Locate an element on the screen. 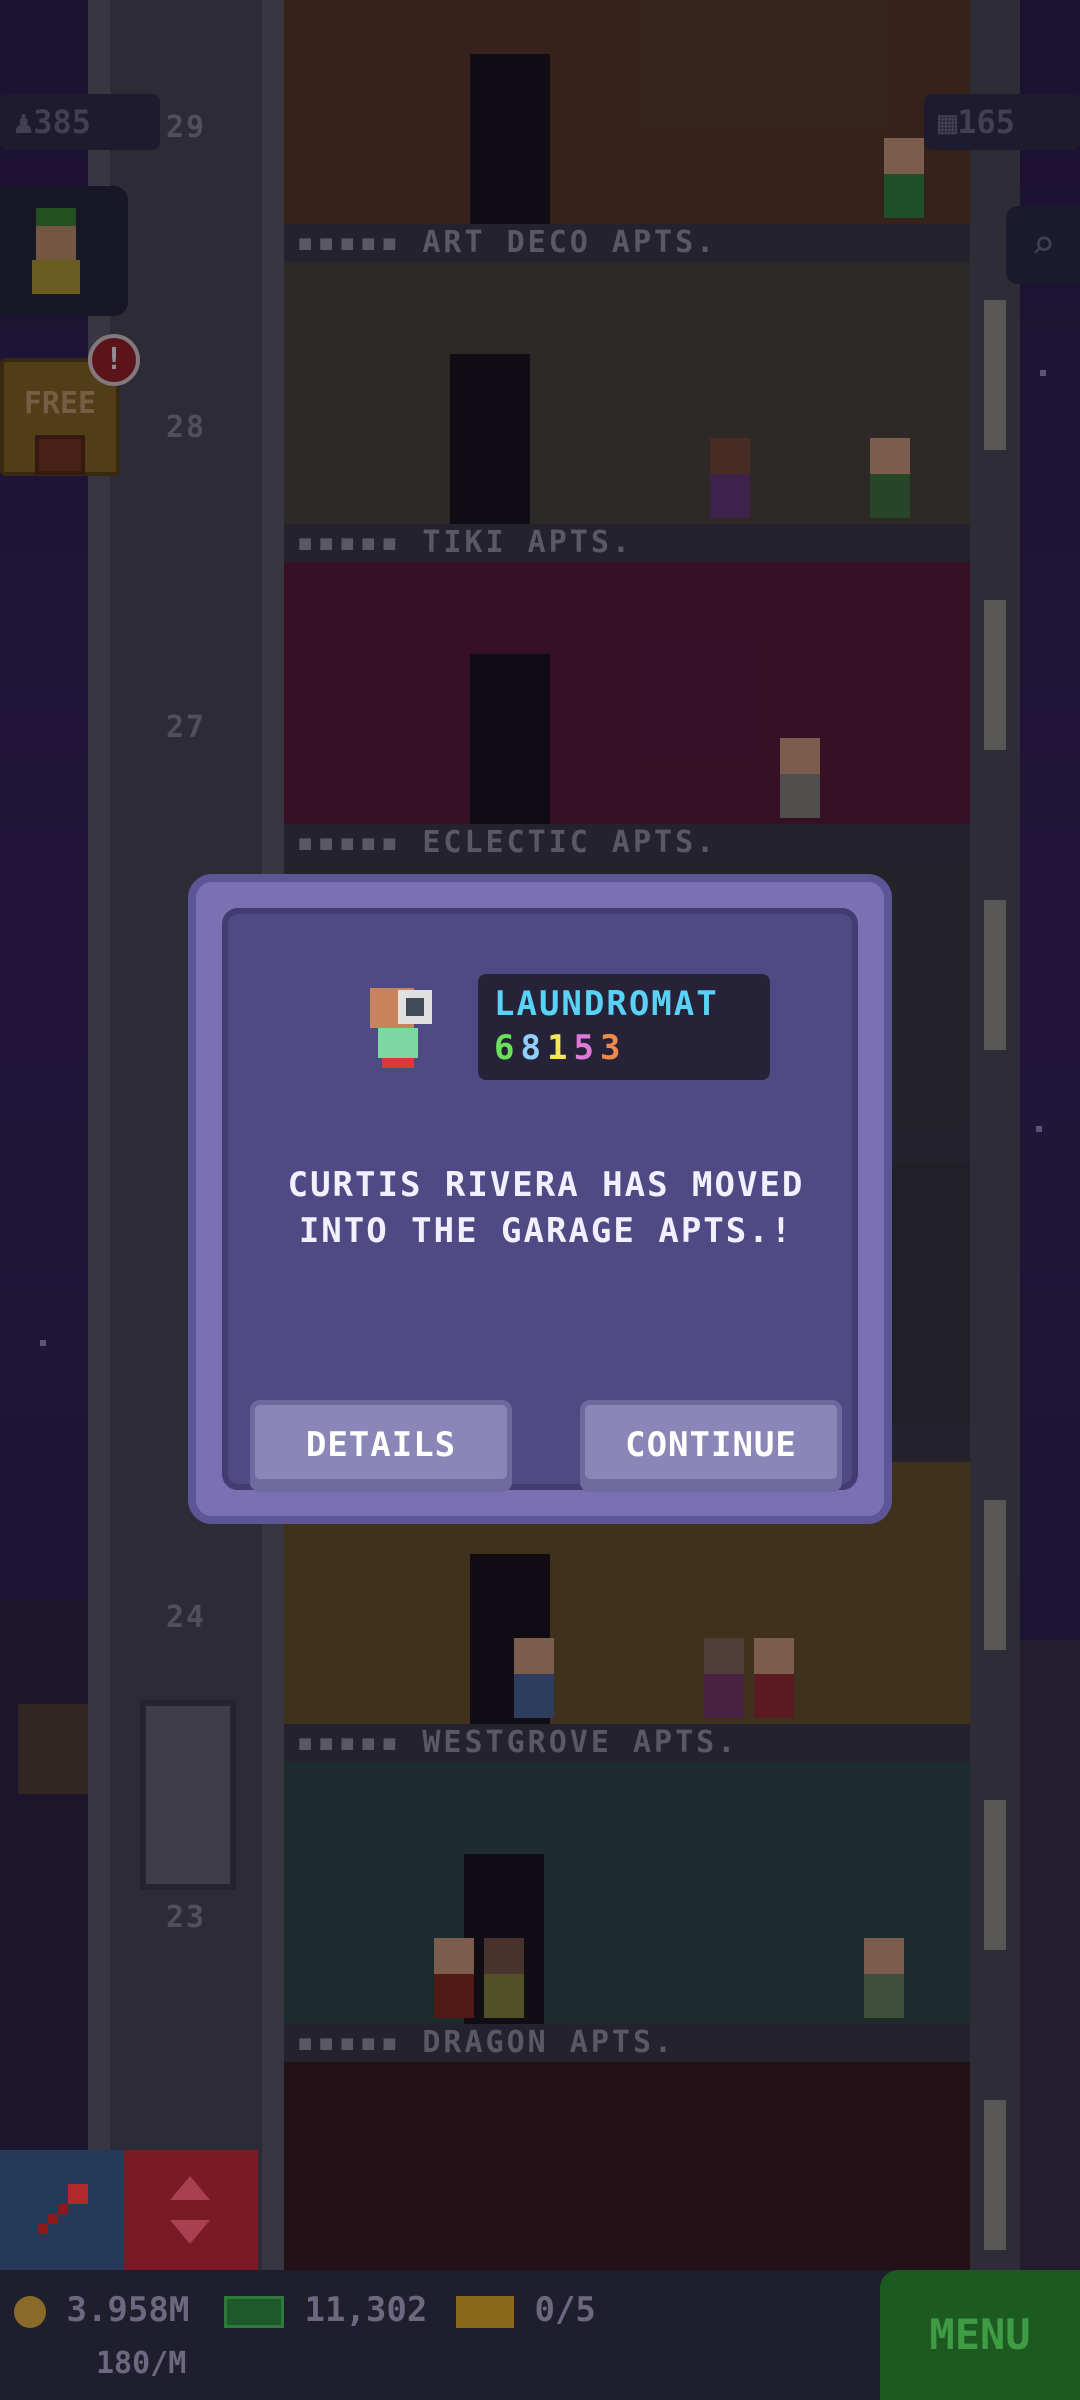 Image resolution: width=1080 pixels, height=2400 pixels. store-code-digit: 8 is located at coordinates (533, 1048).